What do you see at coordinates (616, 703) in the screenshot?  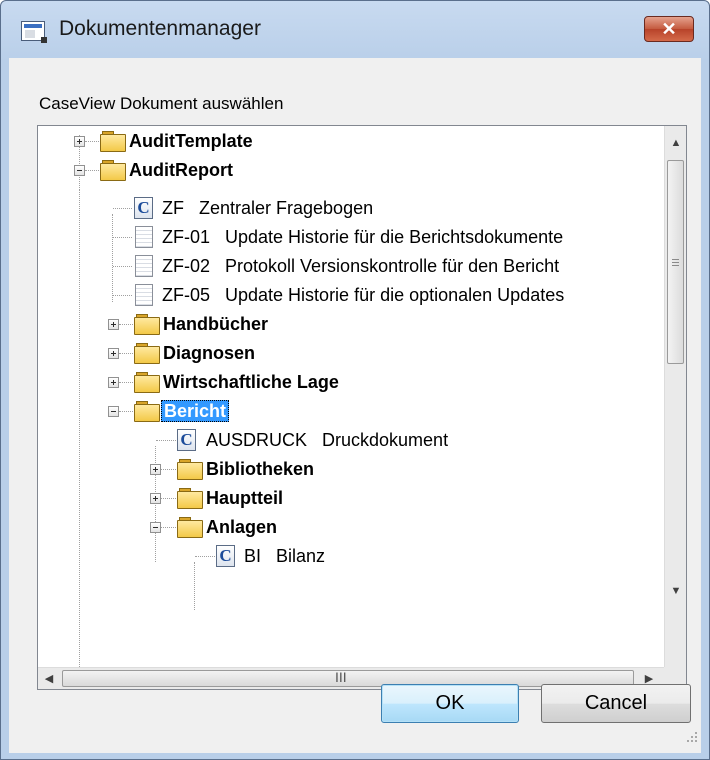 I see `cancel-button: Cancel` at bounding box center [616, 703].